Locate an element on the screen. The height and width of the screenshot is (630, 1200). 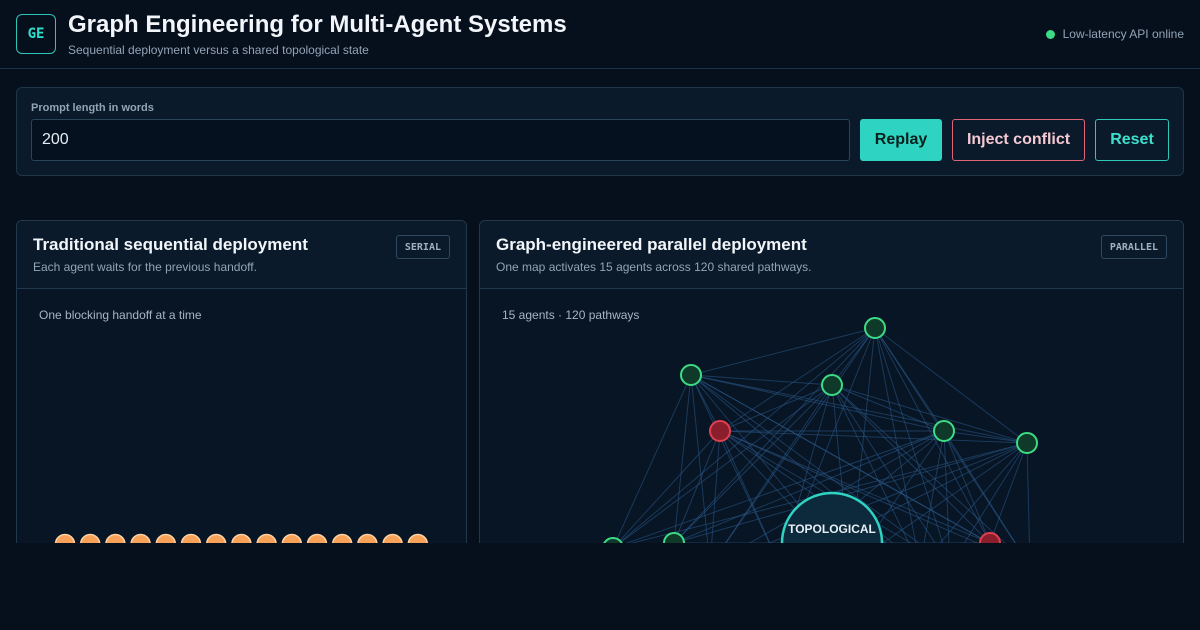
prompt-length-input is located at coordinates (440, 140).